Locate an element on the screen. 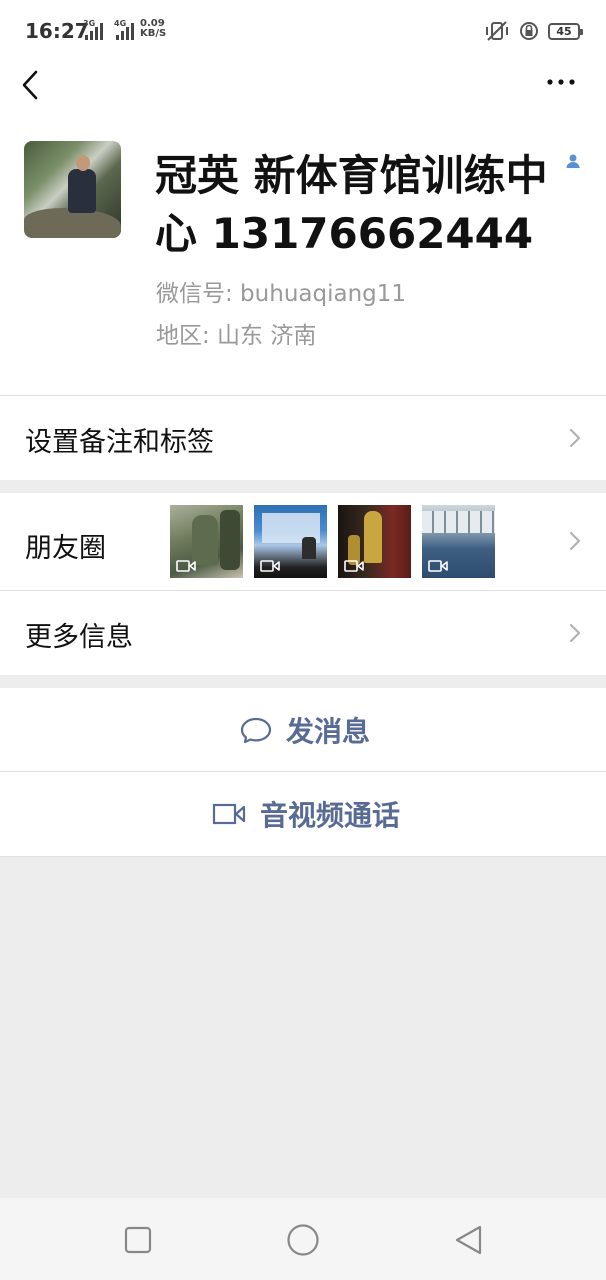 This screenshot has height=1280, width=606. set-remark-label: 设置备注和标签 is located at coordinates (119, 442).